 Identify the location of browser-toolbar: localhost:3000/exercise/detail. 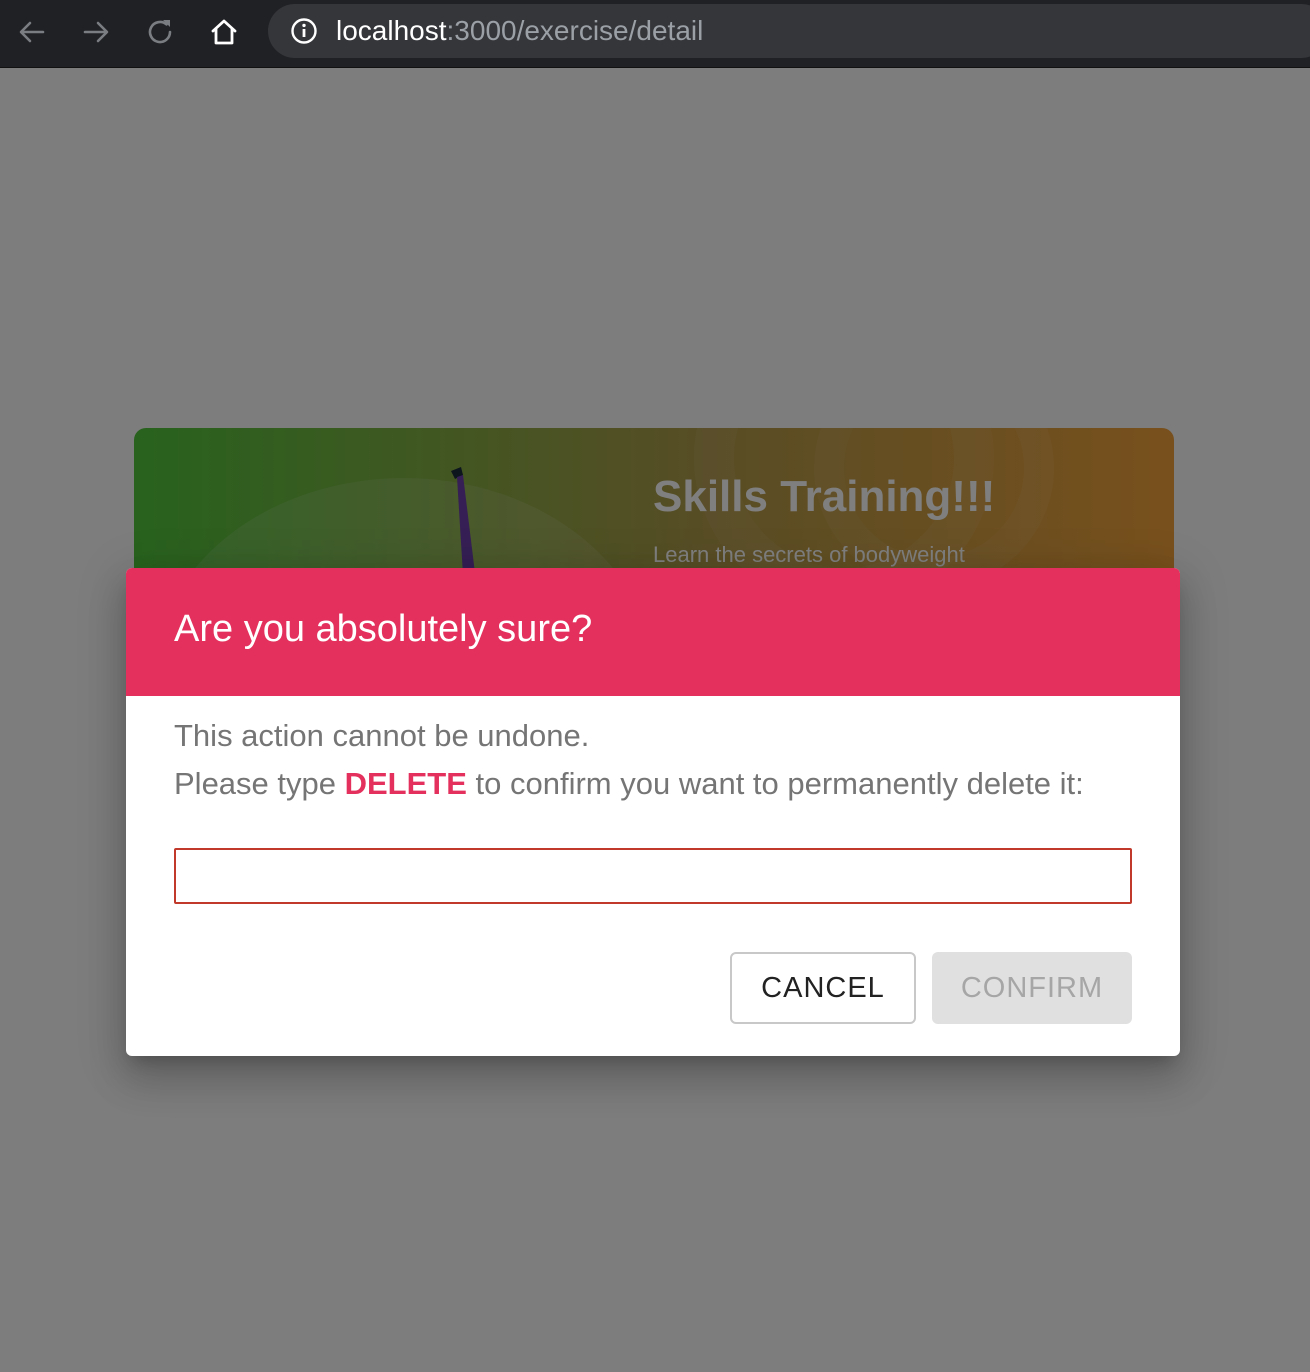
(655, 34).